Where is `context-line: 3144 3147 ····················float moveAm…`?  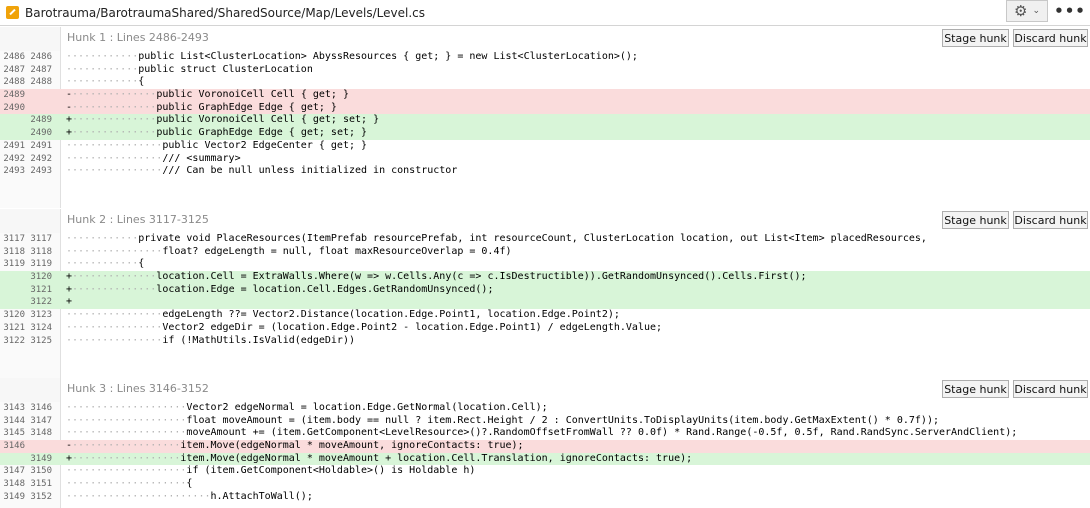
context-line: 3144 3147 ····················float moveAm… is located at coordinates (545, 421).